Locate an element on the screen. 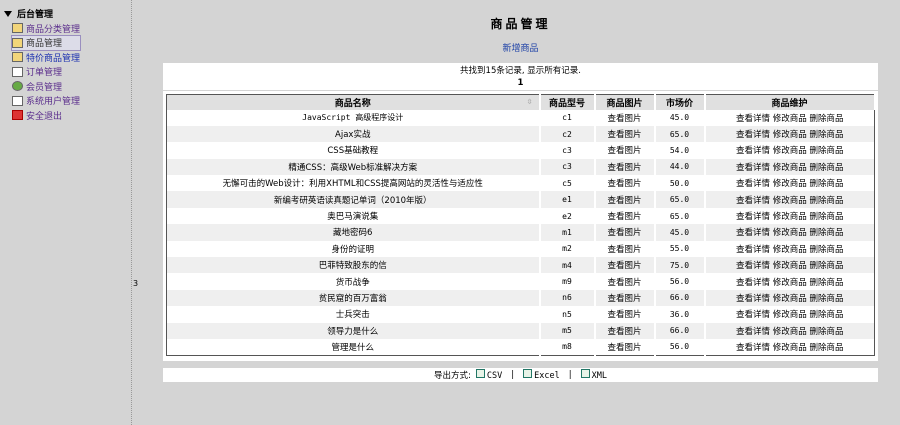 This screenshot has height=425, width=900. sidebar-item-system-users: 系统用户管理 is located at coordinates (46, 101).